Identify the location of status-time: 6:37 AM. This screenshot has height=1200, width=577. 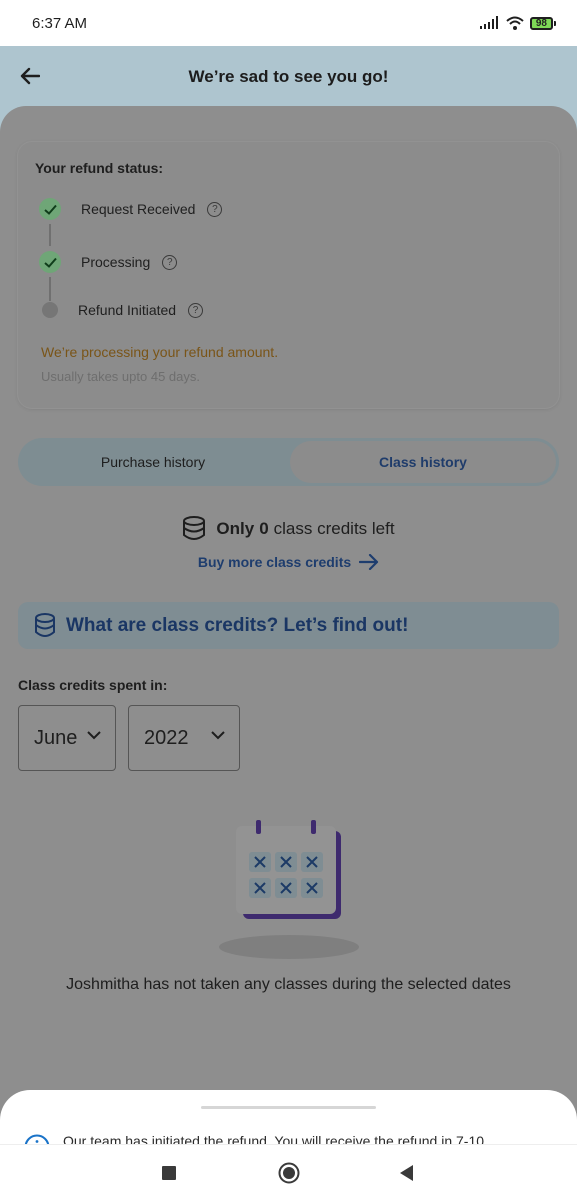
(60, 23).